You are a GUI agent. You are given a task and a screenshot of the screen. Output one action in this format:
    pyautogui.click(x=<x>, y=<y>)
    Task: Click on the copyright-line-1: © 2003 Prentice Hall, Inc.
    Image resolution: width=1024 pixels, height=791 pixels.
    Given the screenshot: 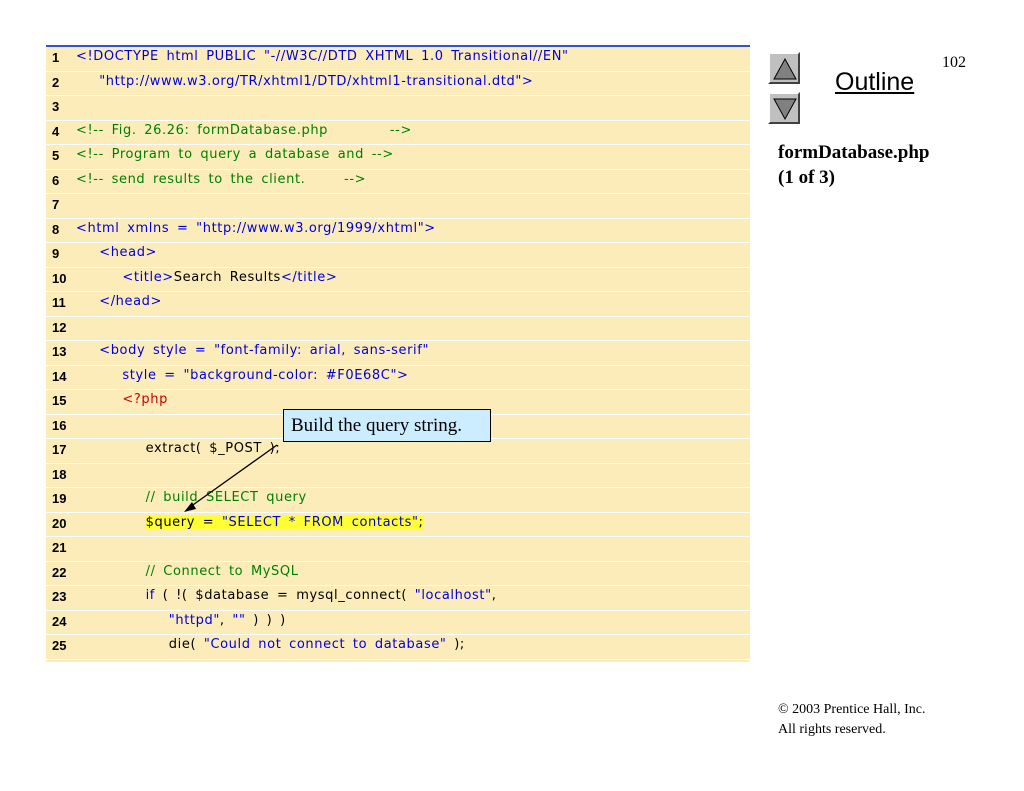 What is the action you would take?
    pyautogui.click(x=852, y=709)
    